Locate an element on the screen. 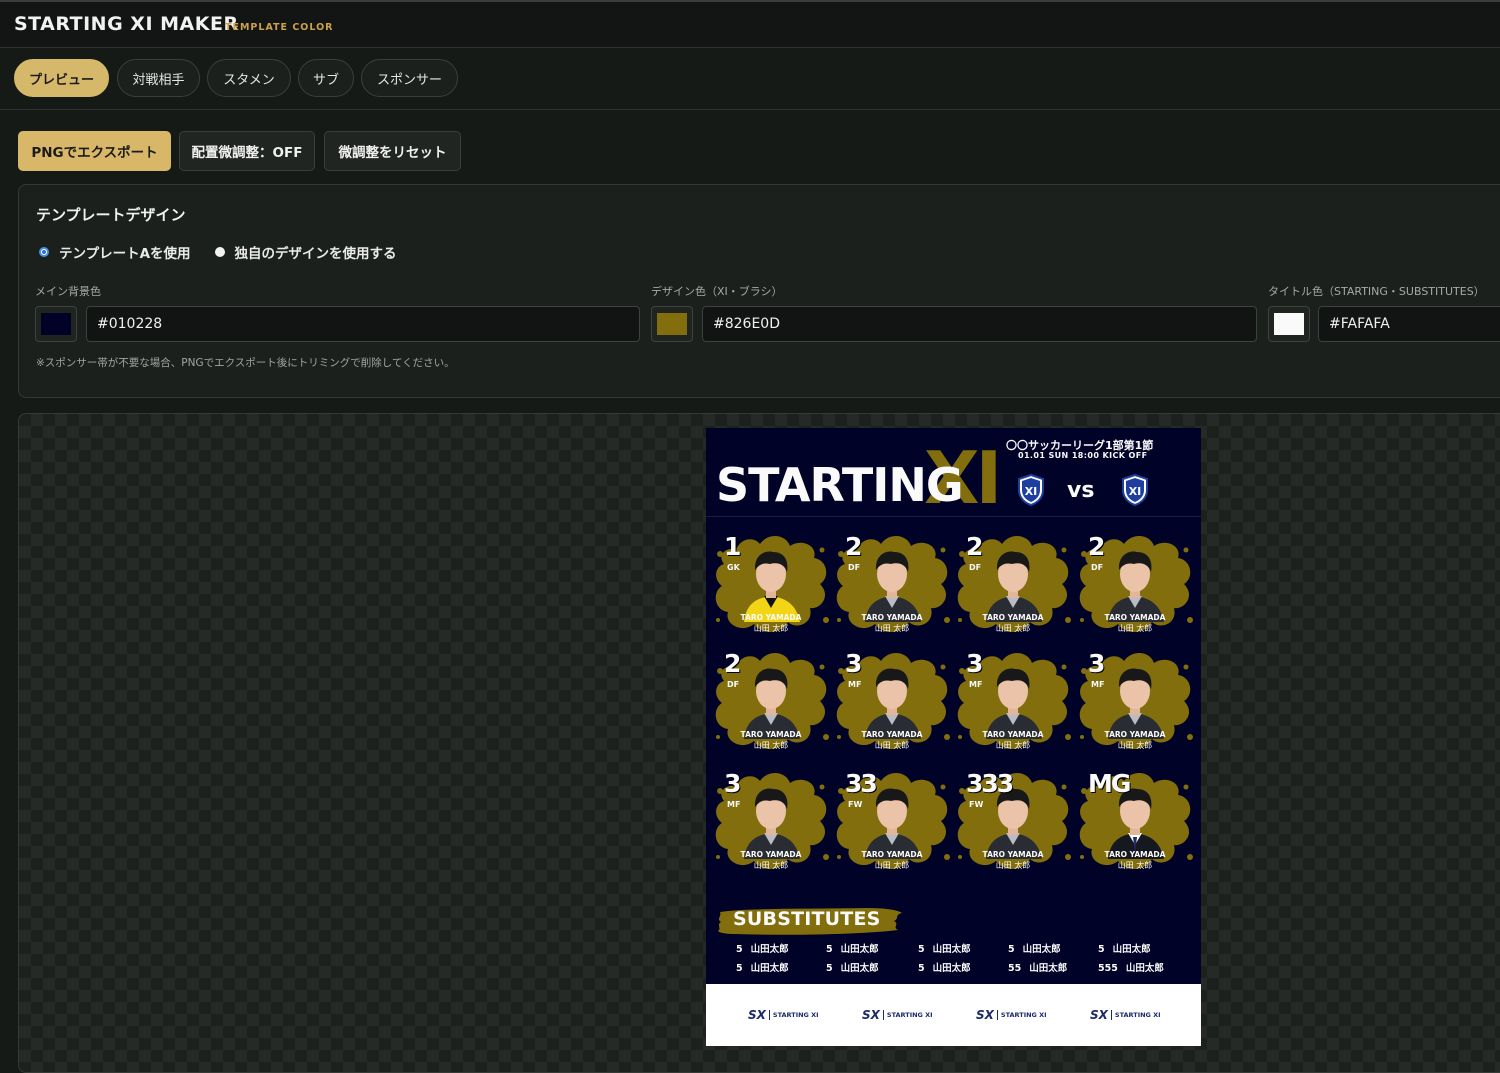 The image size is (1500, 1073). substitutes-heading: SUBSTITUTES is located at coordinates (809, 921).